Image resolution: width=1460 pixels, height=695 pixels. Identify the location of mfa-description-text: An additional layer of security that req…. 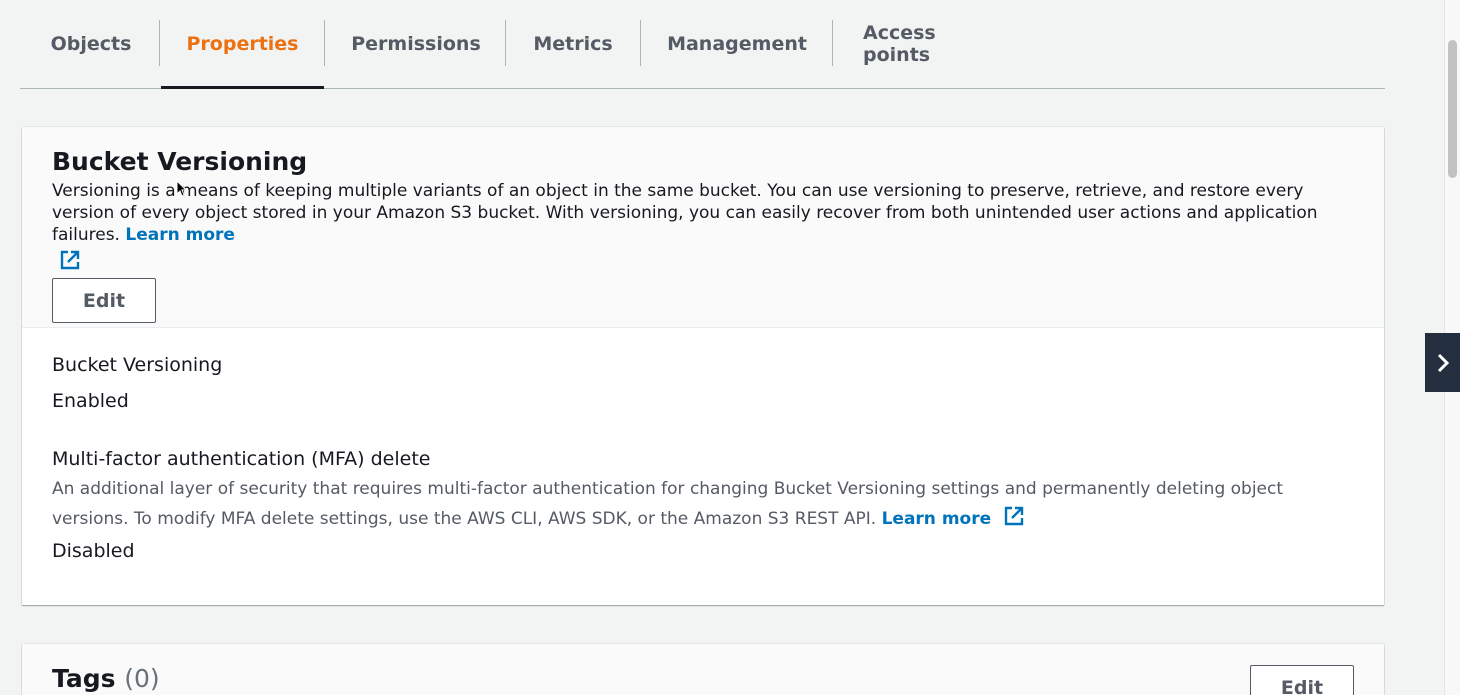
(668, 504).